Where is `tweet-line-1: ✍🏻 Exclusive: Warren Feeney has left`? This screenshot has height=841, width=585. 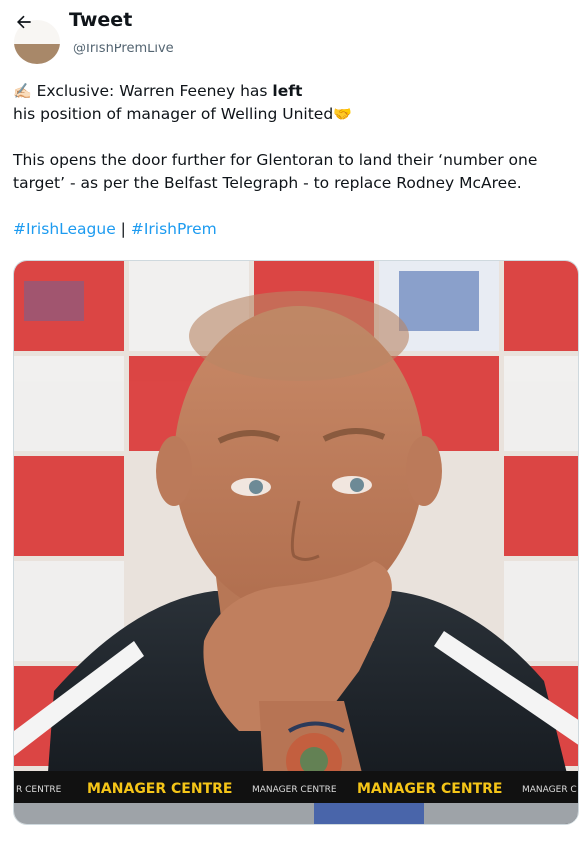 tweet-line-1: ✍🏻 Exclusive: Warren Feeney has left is located at coordinates (293, 91).